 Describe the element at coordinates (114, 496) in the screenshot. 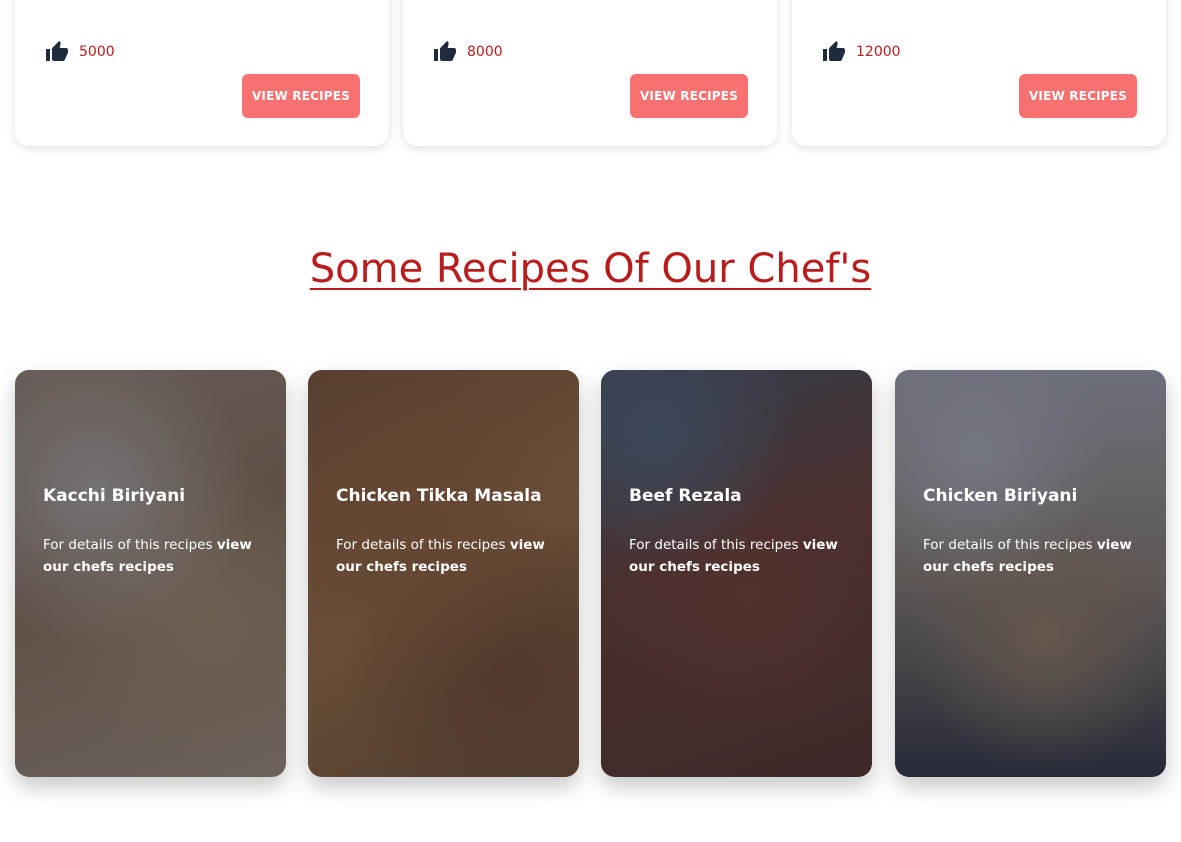

I see `recipe-name: Kacchi Biriyani` at that location.